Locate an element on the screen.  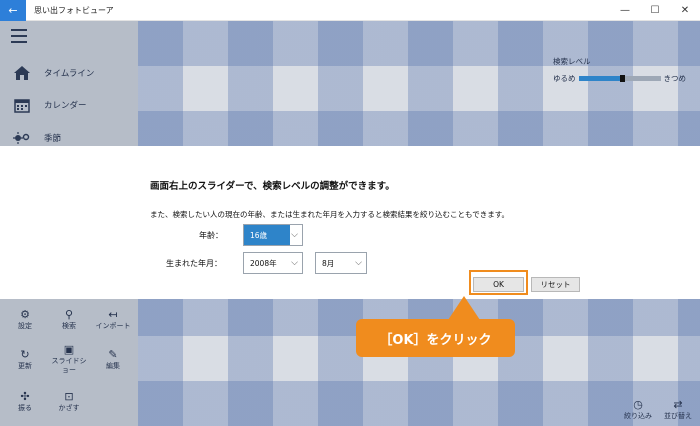
maximize-button: ☐ is located at coordinates (655, 10).